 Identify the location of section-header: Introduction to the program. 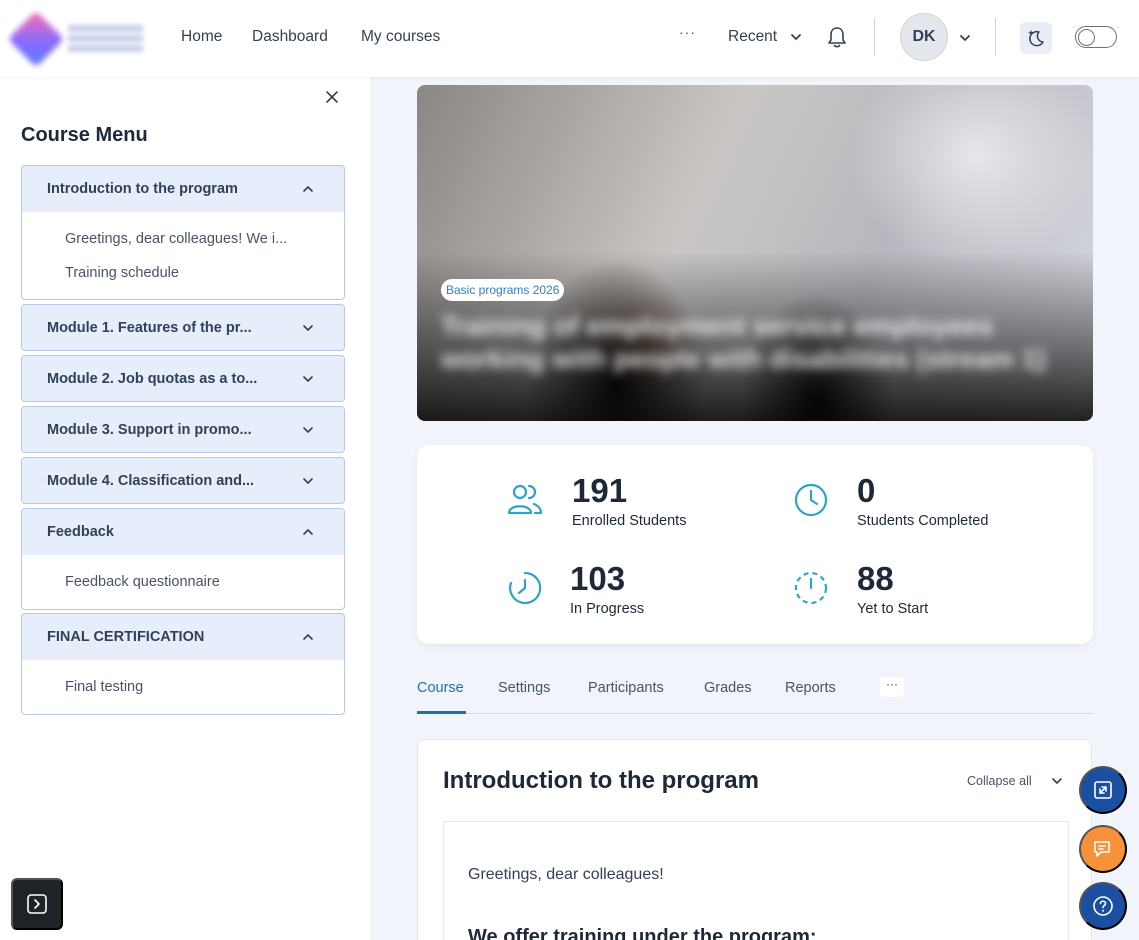
(183, 189).